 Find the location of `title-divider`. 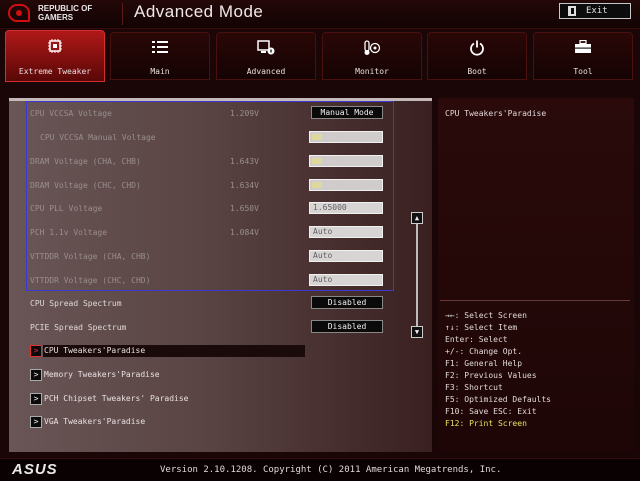

title-divider is located at coordinates (122, 14).